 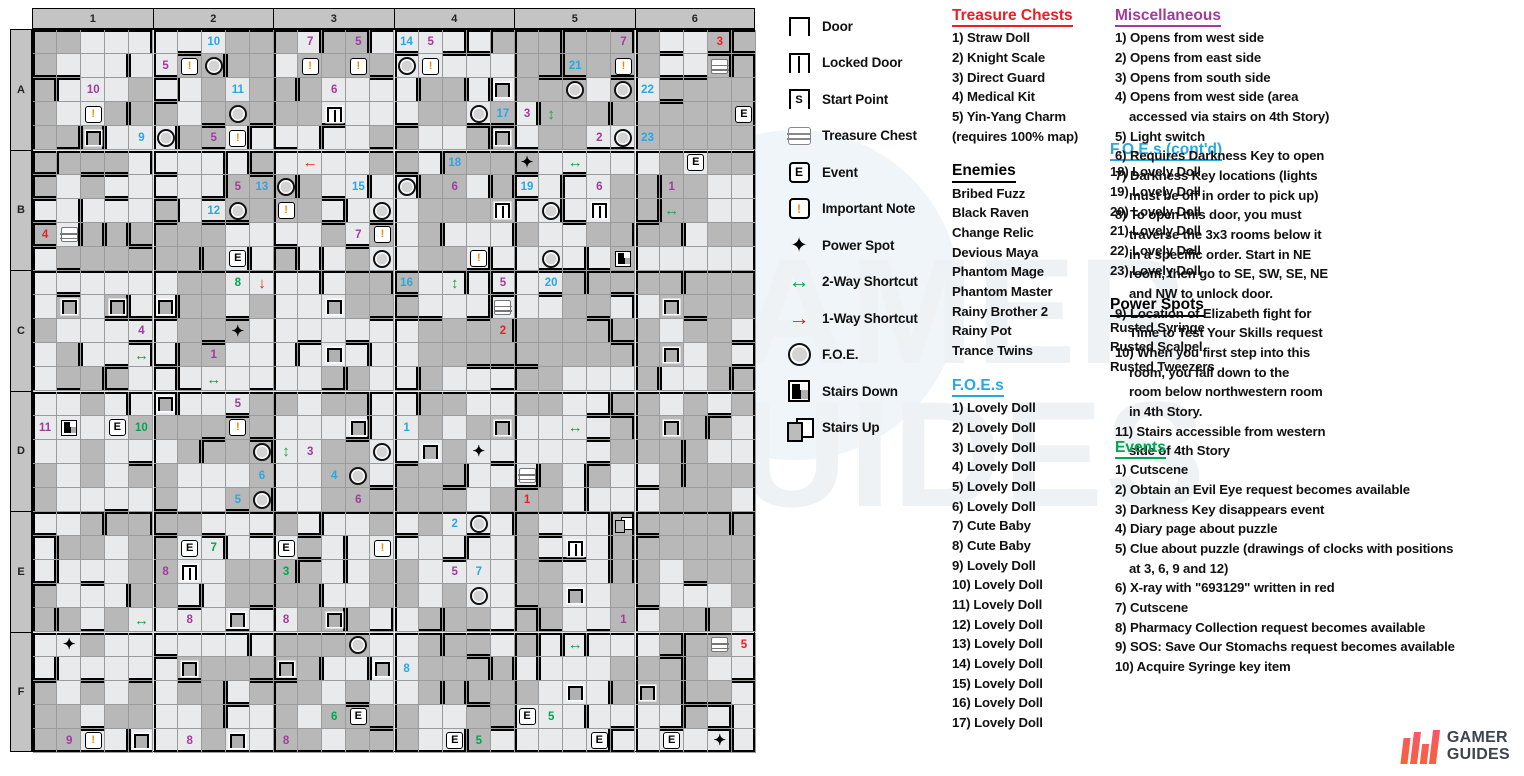 I want to click on power-spot-icon: ✦, so click(x=720, y=741).